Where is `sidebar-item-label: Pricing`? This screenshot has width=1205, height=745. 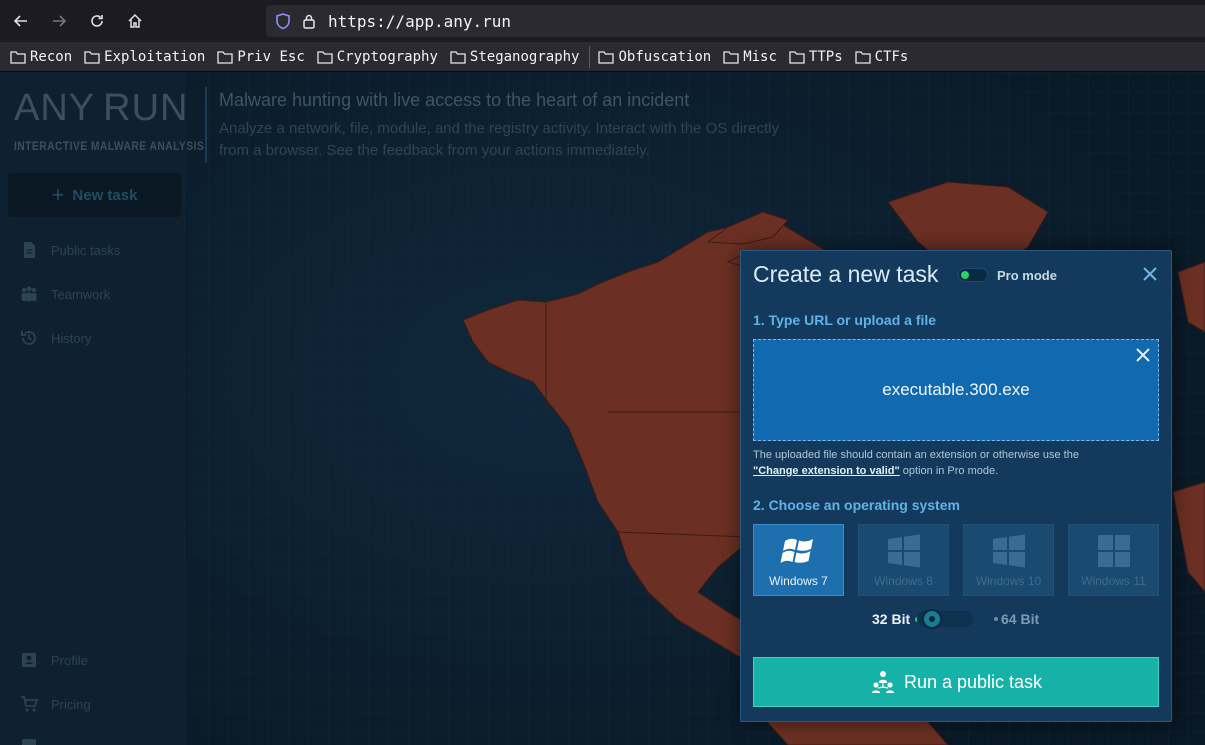
sidebar-item-label: Pricing is located at coordinates (71, 704).